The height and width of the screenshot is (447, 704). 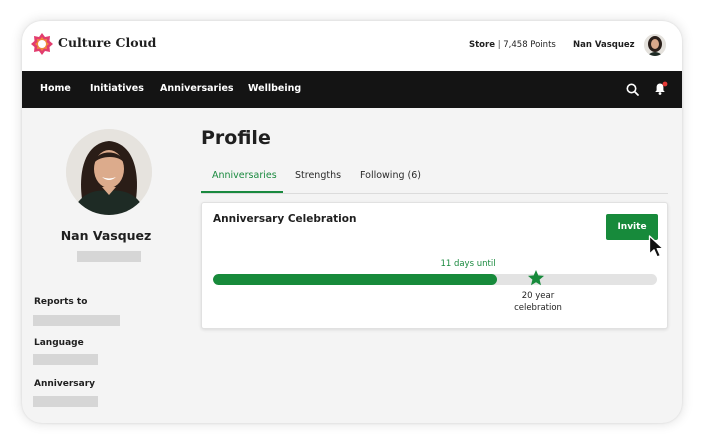 What do you see at coordinates (352, 89) in the screenshot?
I see `main-nav: Home Initiatives Anniversaries Wellbeing` at bounding box center [352, 89].